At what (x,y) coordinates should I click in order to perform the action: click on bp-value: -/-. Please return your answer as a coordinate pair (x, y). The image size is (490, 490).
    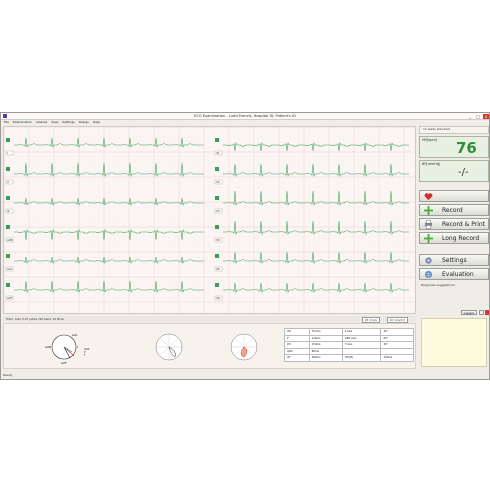
    Looking at the image, I should click on (463, 172).